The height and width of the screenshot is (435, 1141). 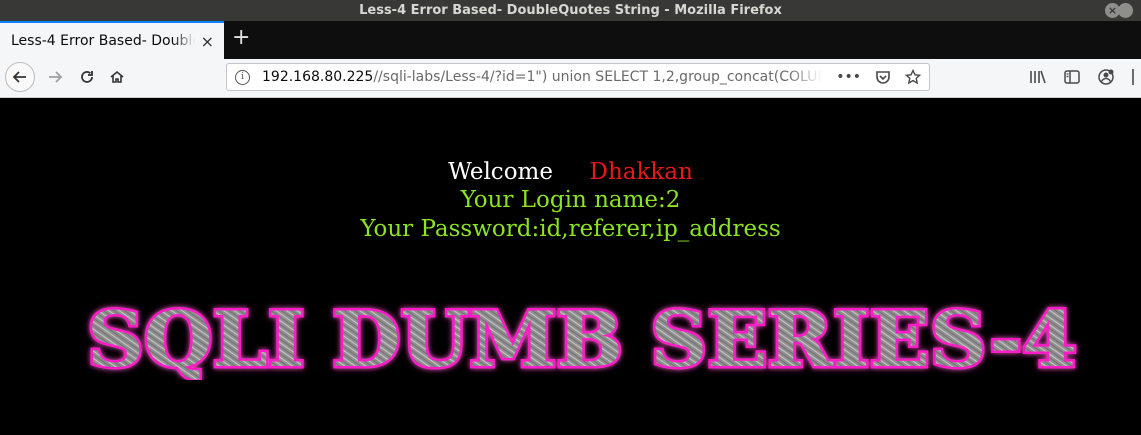 What do you see at coordinates (1038, 77) in the screenshot?
I see `library-icon` at bounding box center [1038, 77].